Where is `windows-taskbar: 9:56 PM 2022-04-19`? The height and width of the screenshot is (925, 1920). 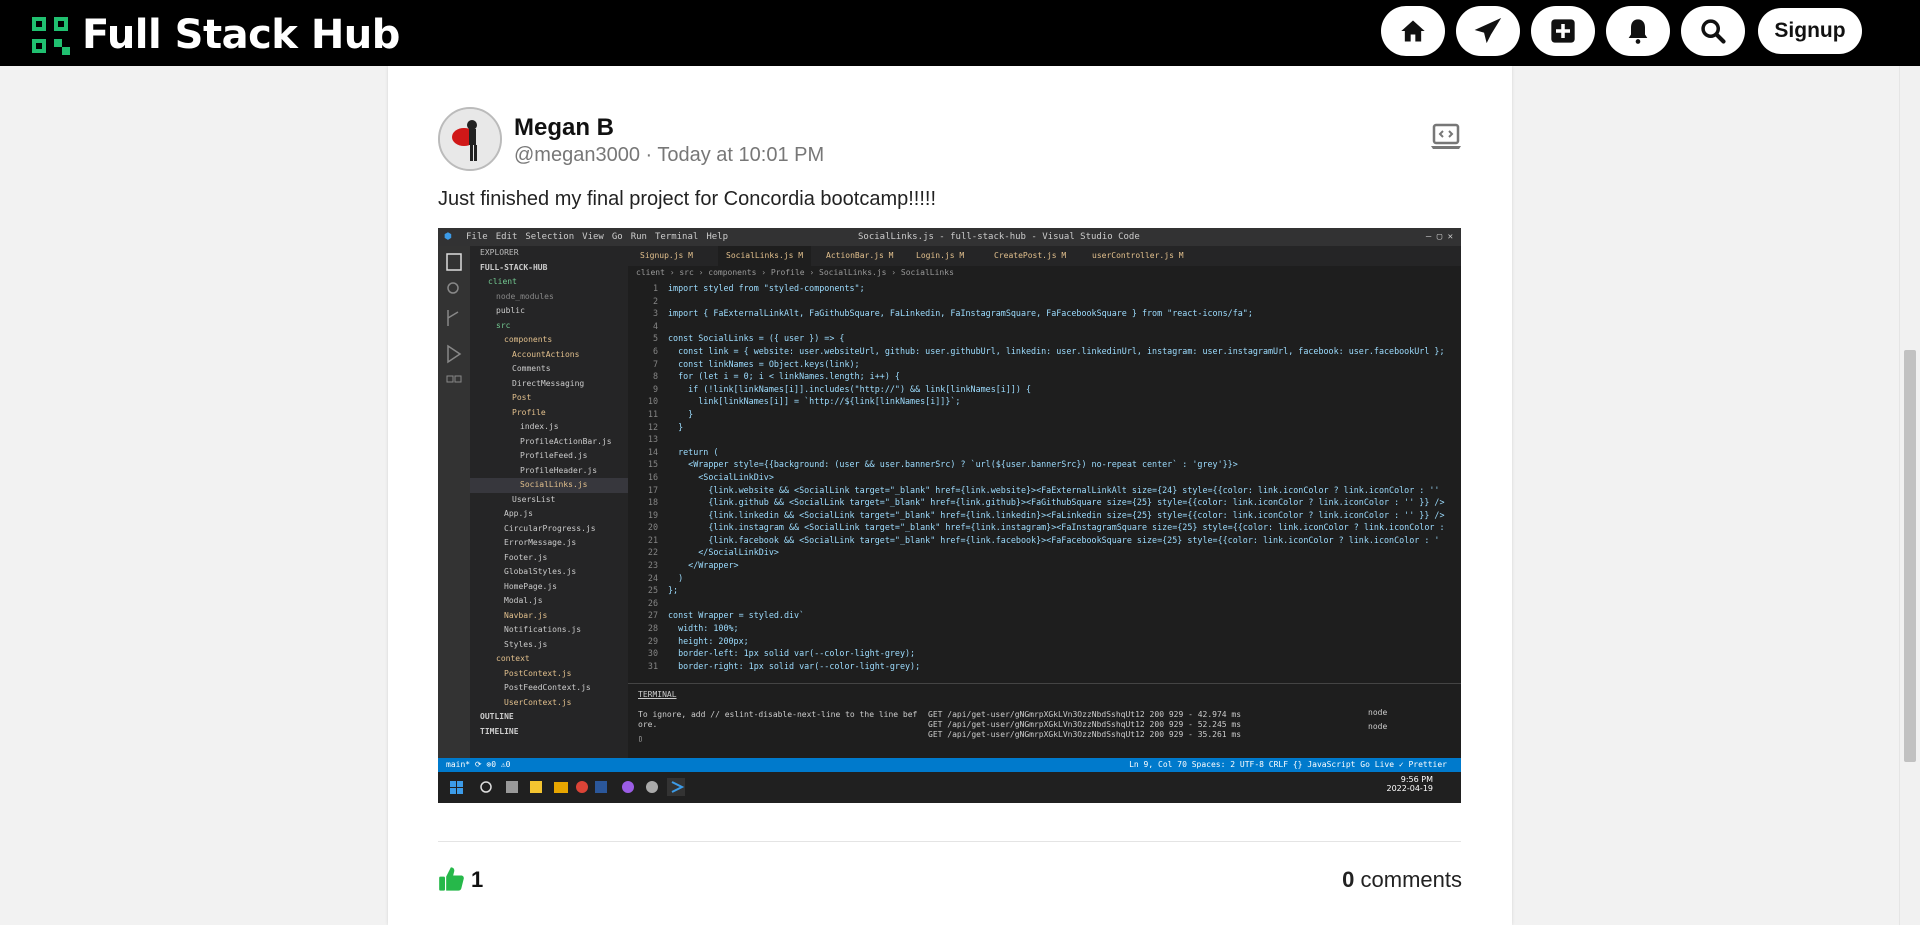
windows-taskbar: 9:56 PM 2022-04-19 is located at coordinates (949, 787).